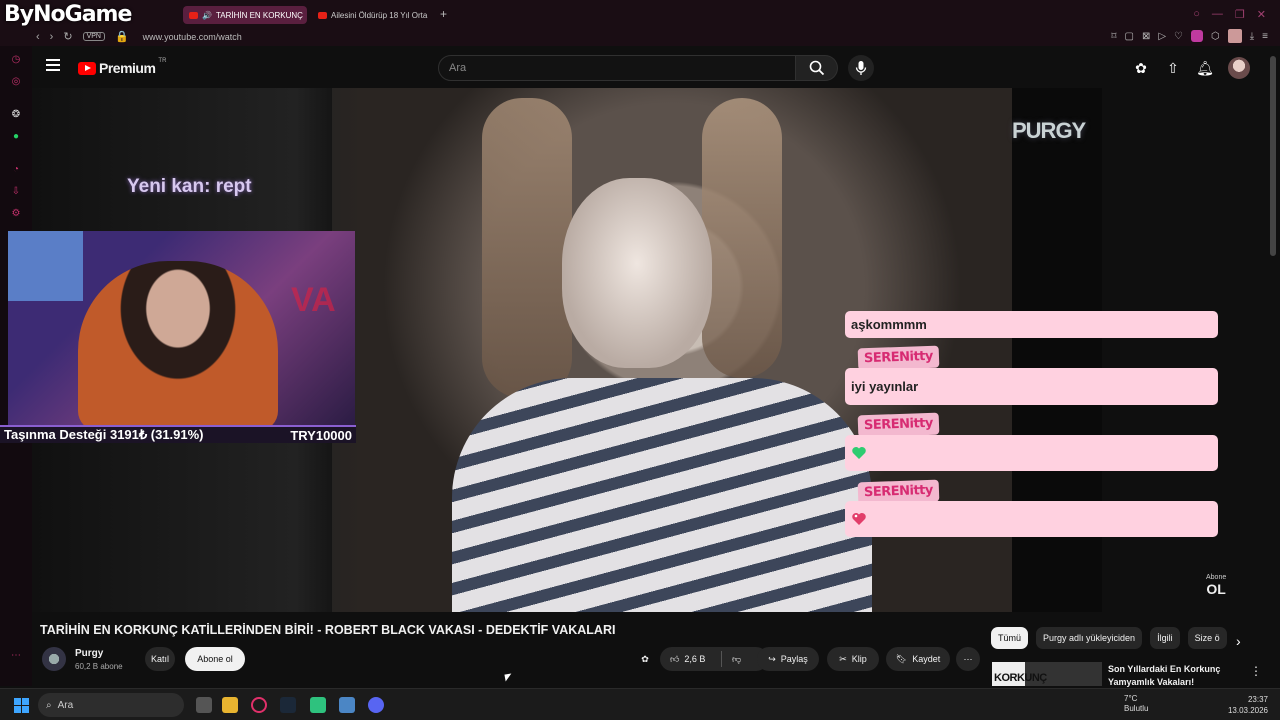 This screenshot has height=720, width=1280. What do you see at coordinates (160, 659) in the screenshot?
I see `join-button: Katıl` at bounding box center [160, 659].